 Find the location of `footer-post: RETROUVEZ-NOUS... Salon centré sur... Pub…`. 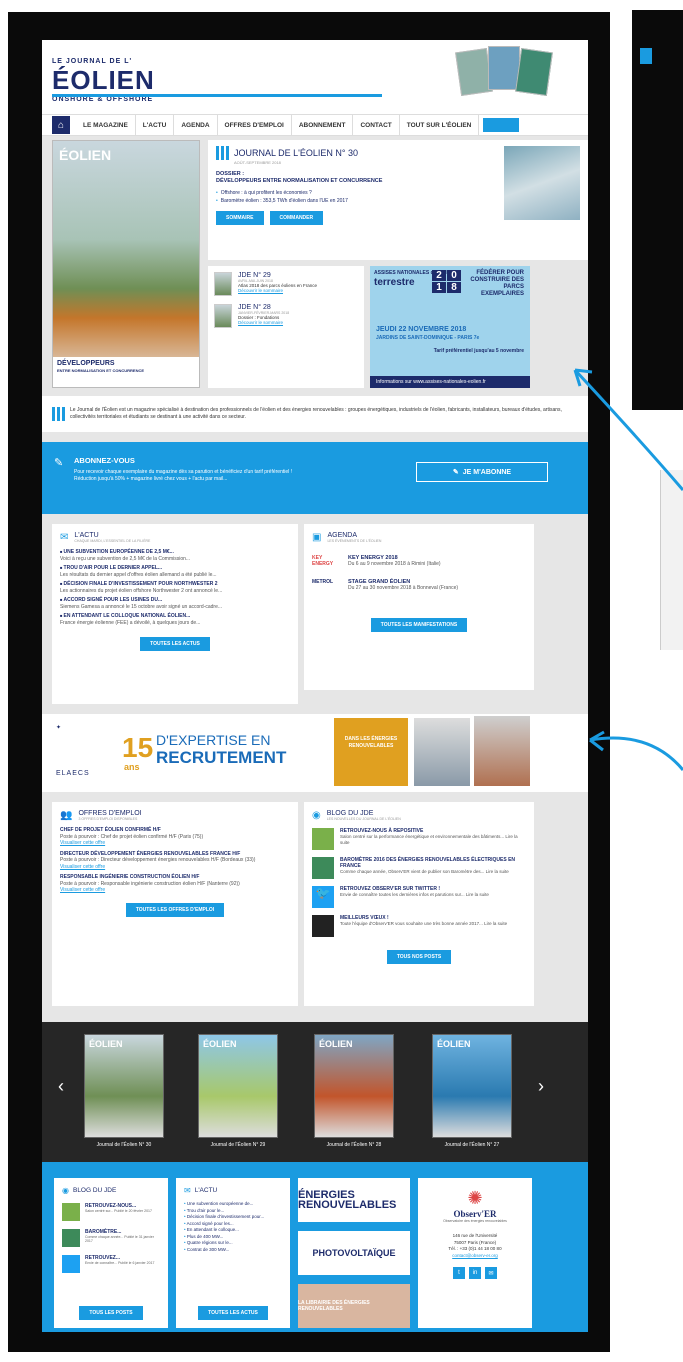

footer-post: RETROUVEZ-NOUS... Salon centré sur... Pub… is located at coordinates (111, 1212).